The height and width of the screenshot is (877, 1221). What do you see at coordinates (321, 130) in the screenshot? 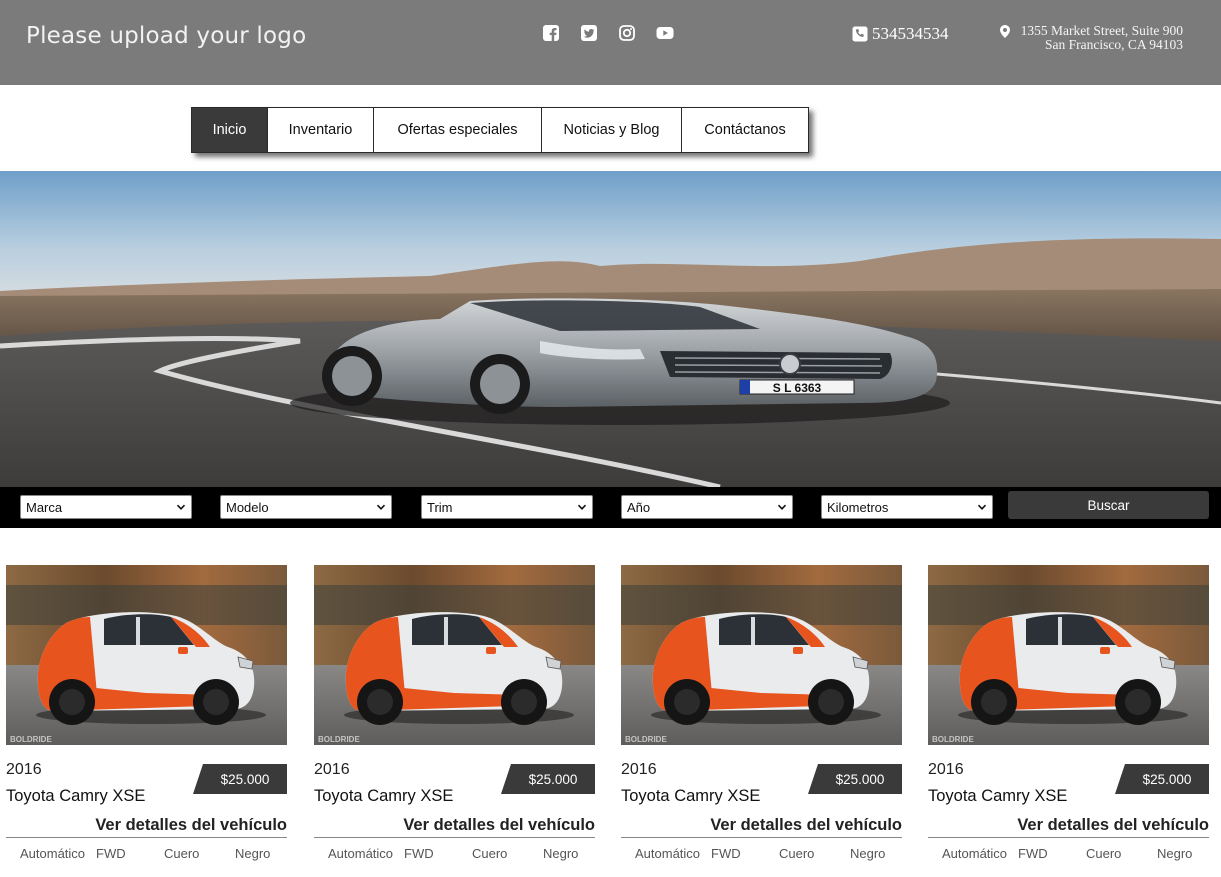
I see `nav-item-inventario: Inventario` at bounding box center [321, 130].